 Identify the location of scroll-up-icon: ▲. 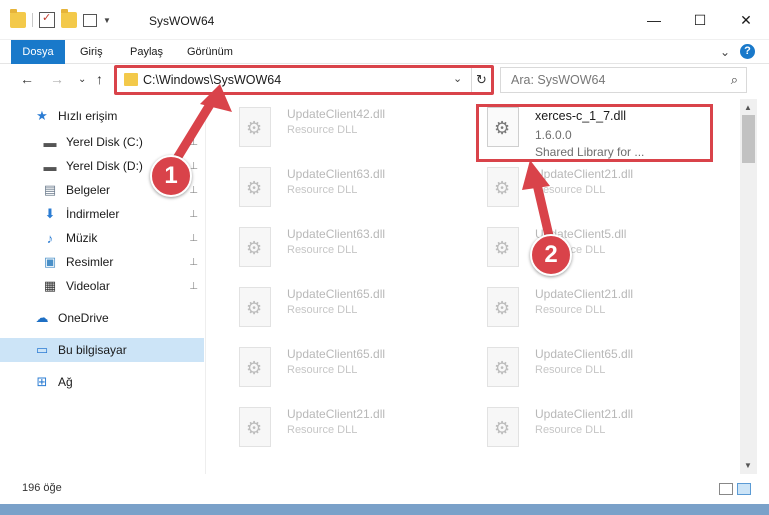
(748, 107).